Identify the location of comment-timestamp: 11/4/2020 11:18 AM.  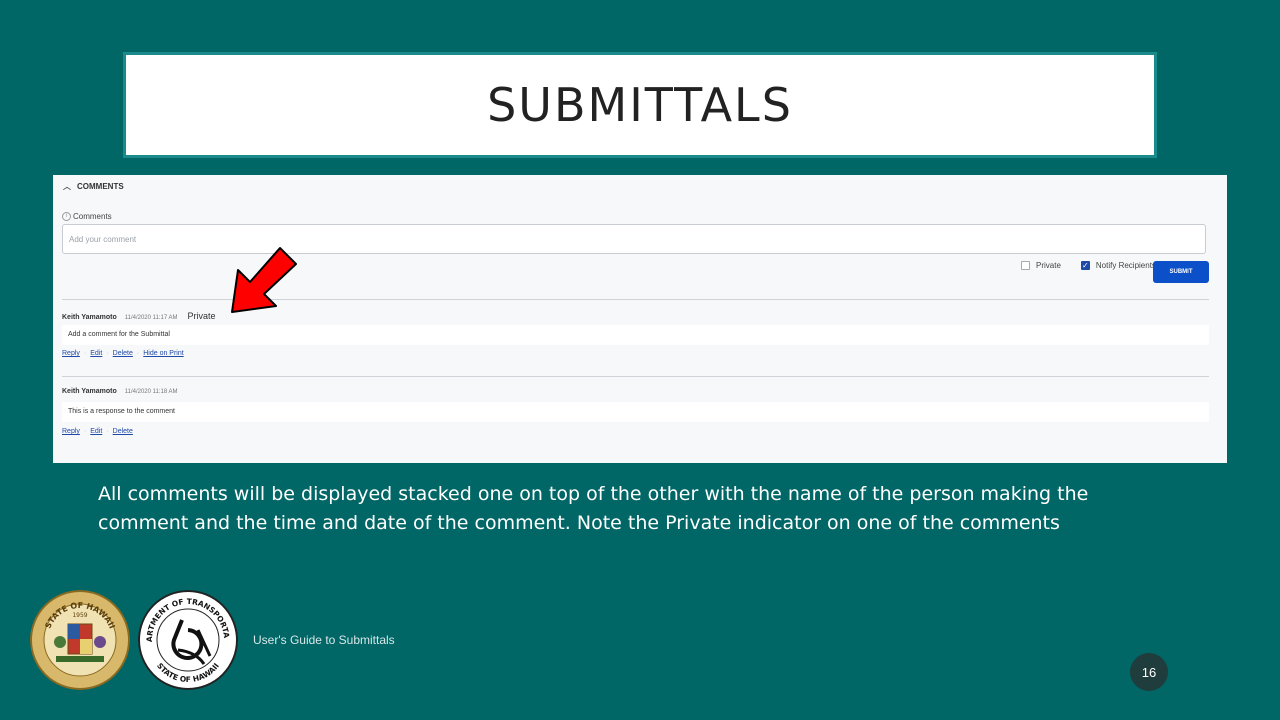
(151, 392).